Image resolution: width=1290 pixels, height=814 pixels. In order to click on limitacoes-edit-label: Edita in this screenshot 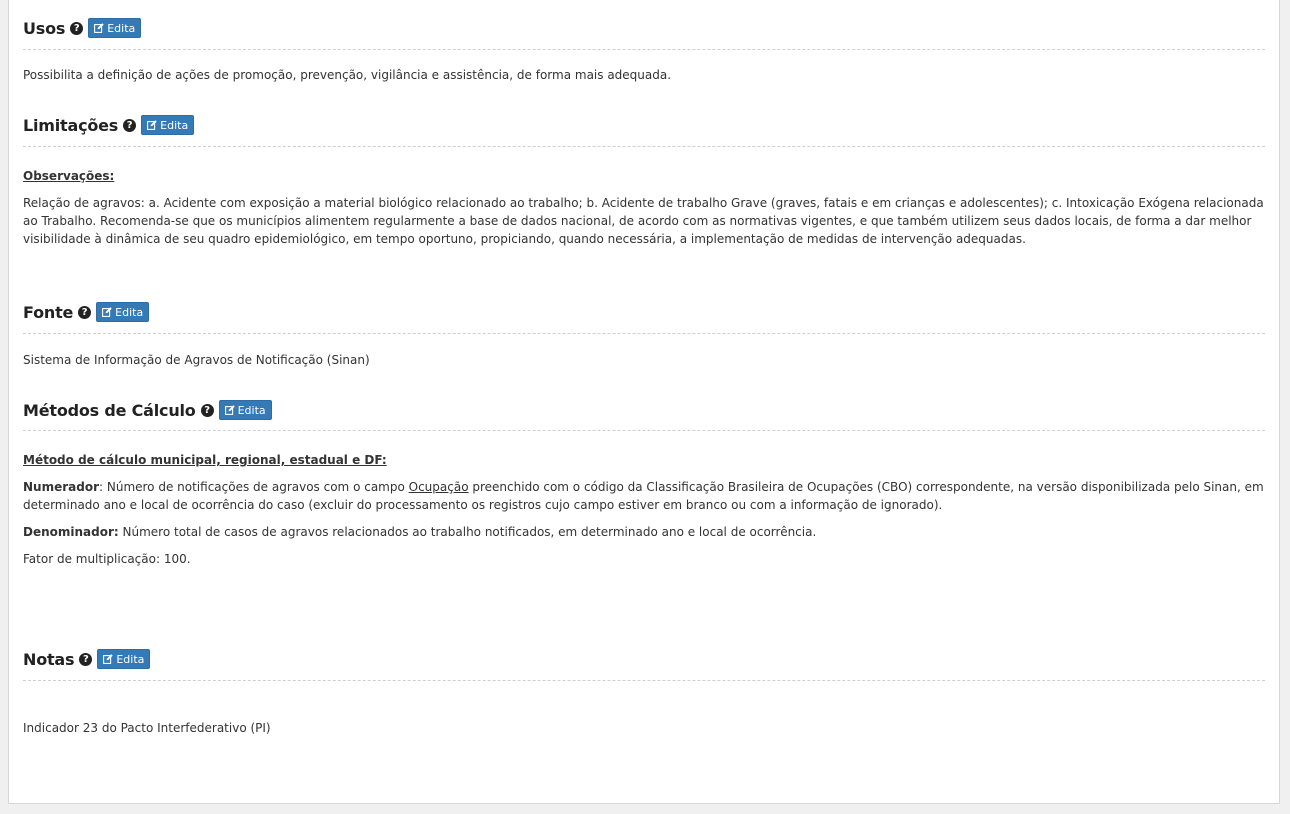, I will do `click(174, 125)`.